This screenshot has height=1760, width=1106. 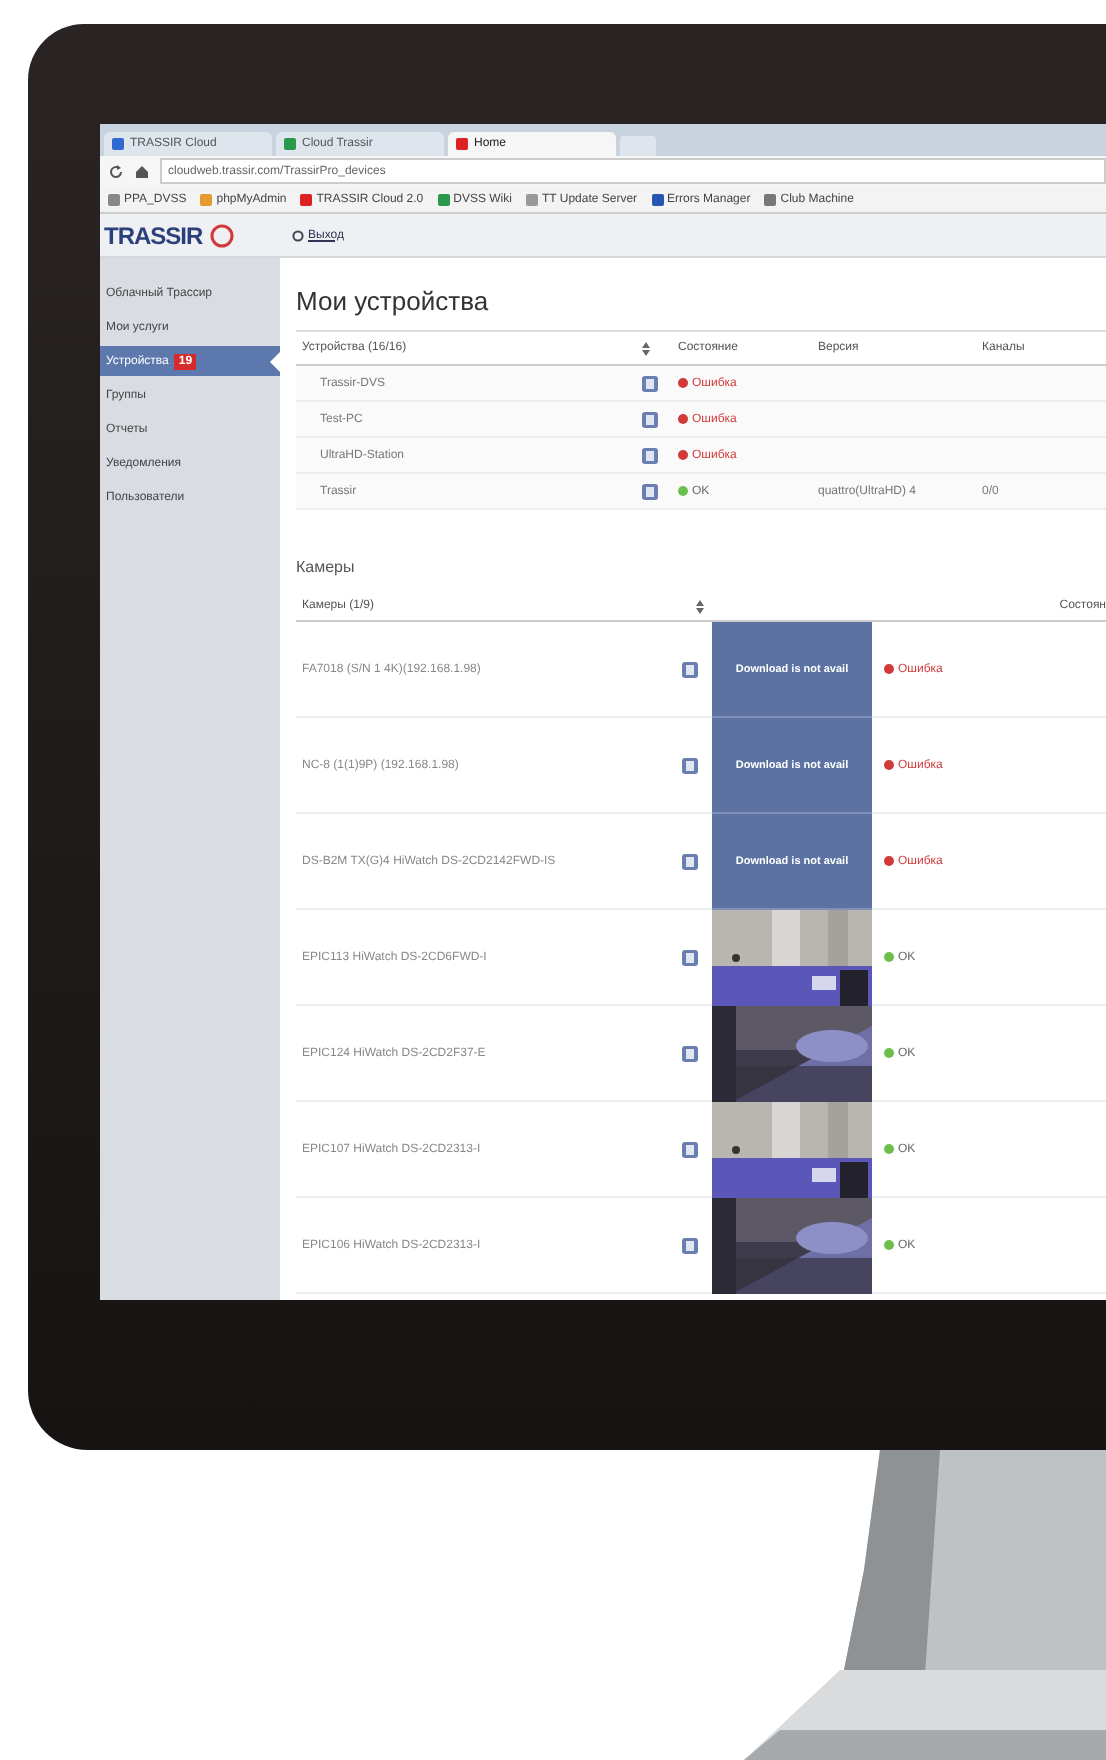 I want to click on section-title: Камеры, so click(x=326, y=567).